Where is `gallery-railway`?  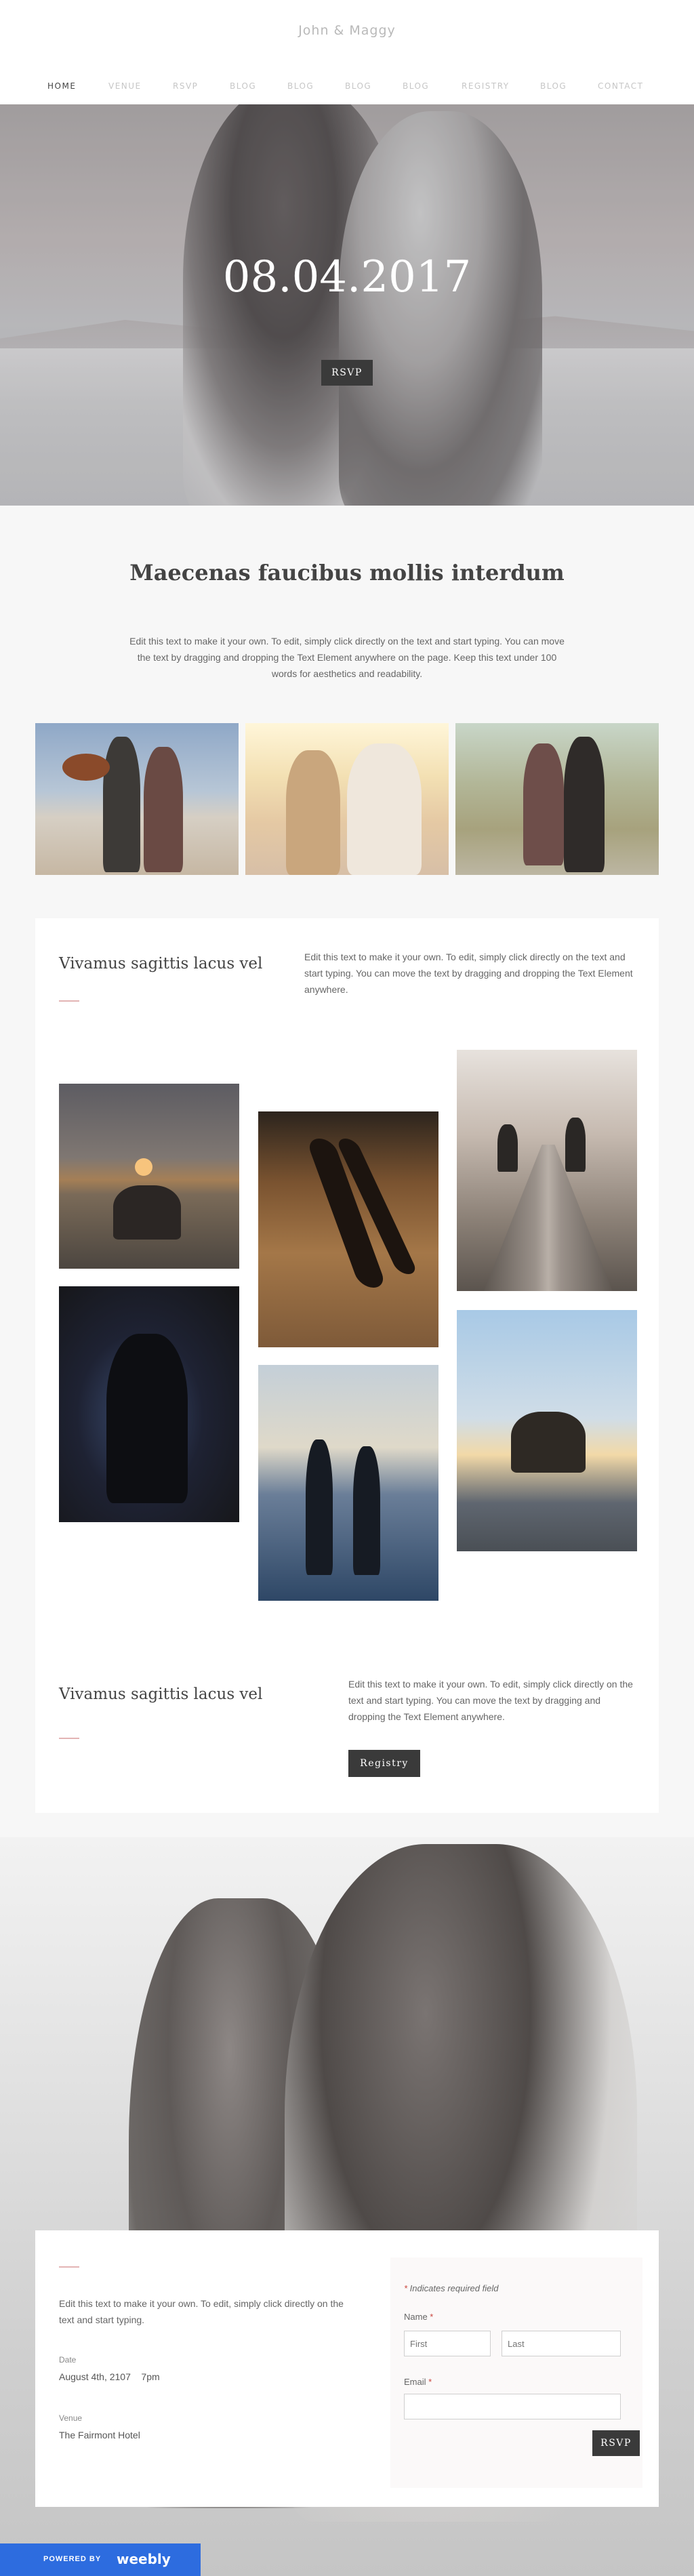
gallery-railway is located at coordinates (547, 1171).